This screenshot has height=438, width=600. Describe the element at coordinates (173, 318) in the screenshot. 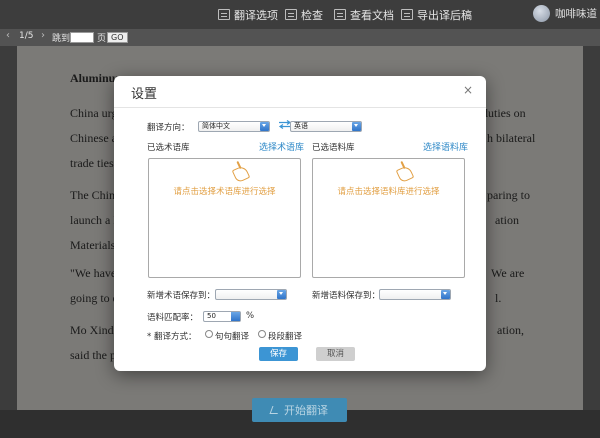

I see `match-rate-label: 语料匹配率：` at that location.